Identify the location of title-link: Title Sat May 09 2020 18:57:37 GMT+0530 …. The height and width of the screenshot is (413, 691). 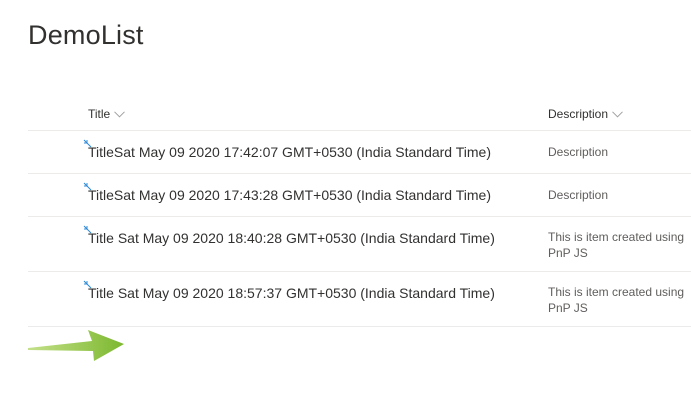
(291, 293).